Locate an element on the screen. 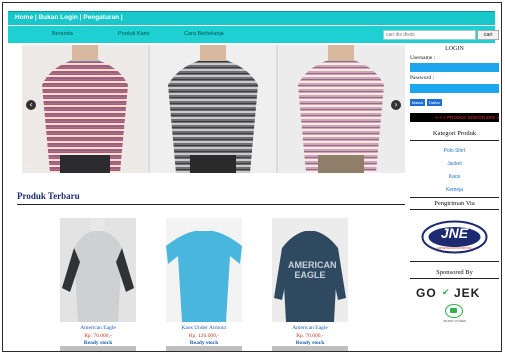 The width and height of the screenshot is (505, 354). gojek-leaf-icon: ✔ is located at coordinates (446, 293).